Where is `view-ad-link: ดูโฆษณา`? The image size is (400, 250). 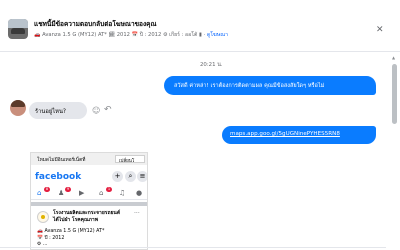
view-ad-link: ดูโฆษณา is located at coordinates (217, 35).